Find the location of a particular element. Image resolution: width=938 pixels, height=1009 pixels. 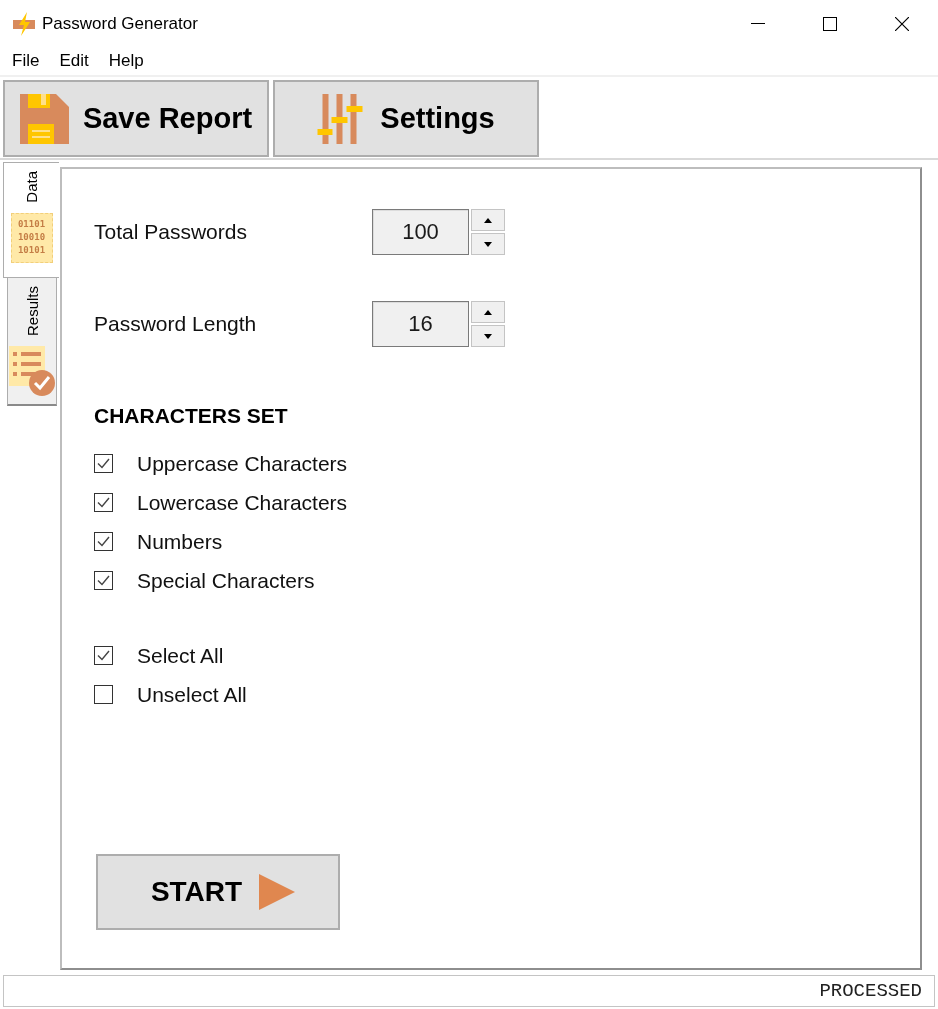

close-icon is located at coordinates (902, 23).